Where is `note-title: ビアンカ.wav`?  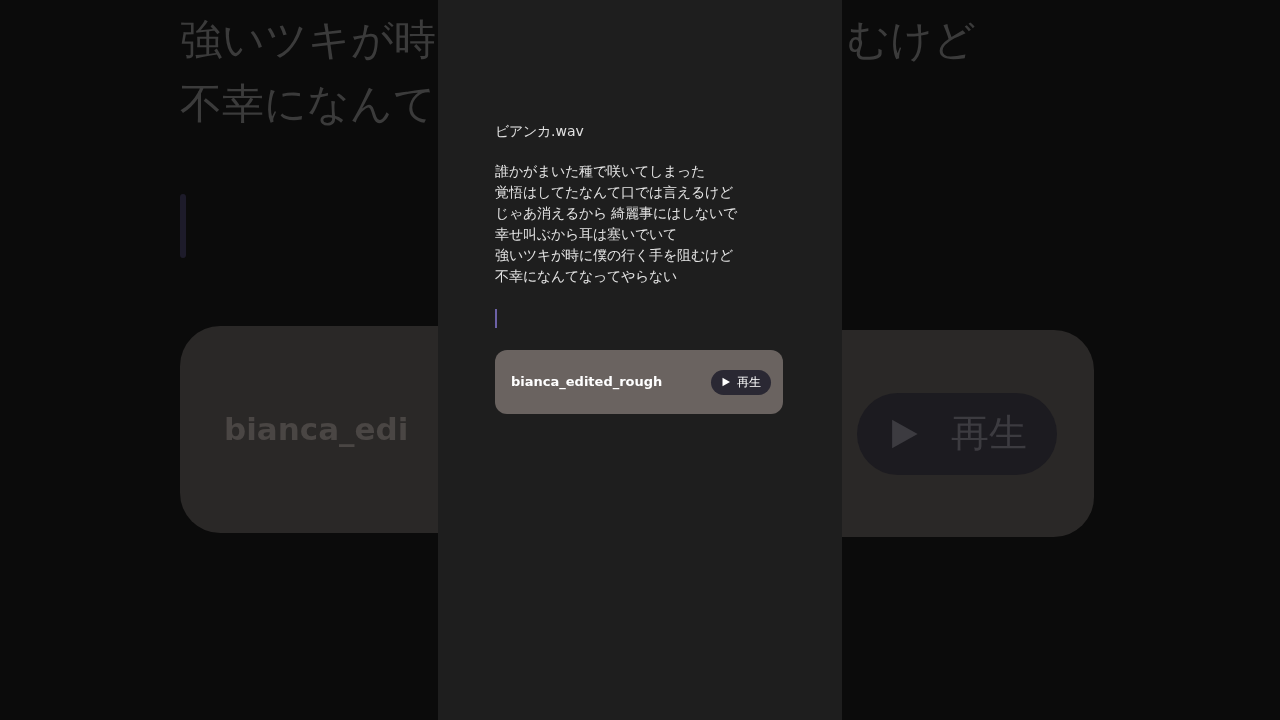 note-title: ビアンカ.wav is located at coordinates (540, 131).